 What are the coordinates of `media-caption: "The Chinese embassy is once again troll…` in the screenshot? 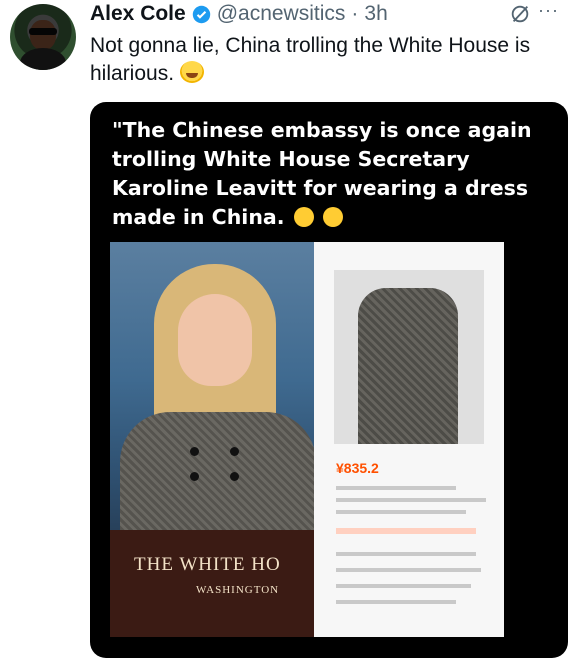 It's located at (332, 174).